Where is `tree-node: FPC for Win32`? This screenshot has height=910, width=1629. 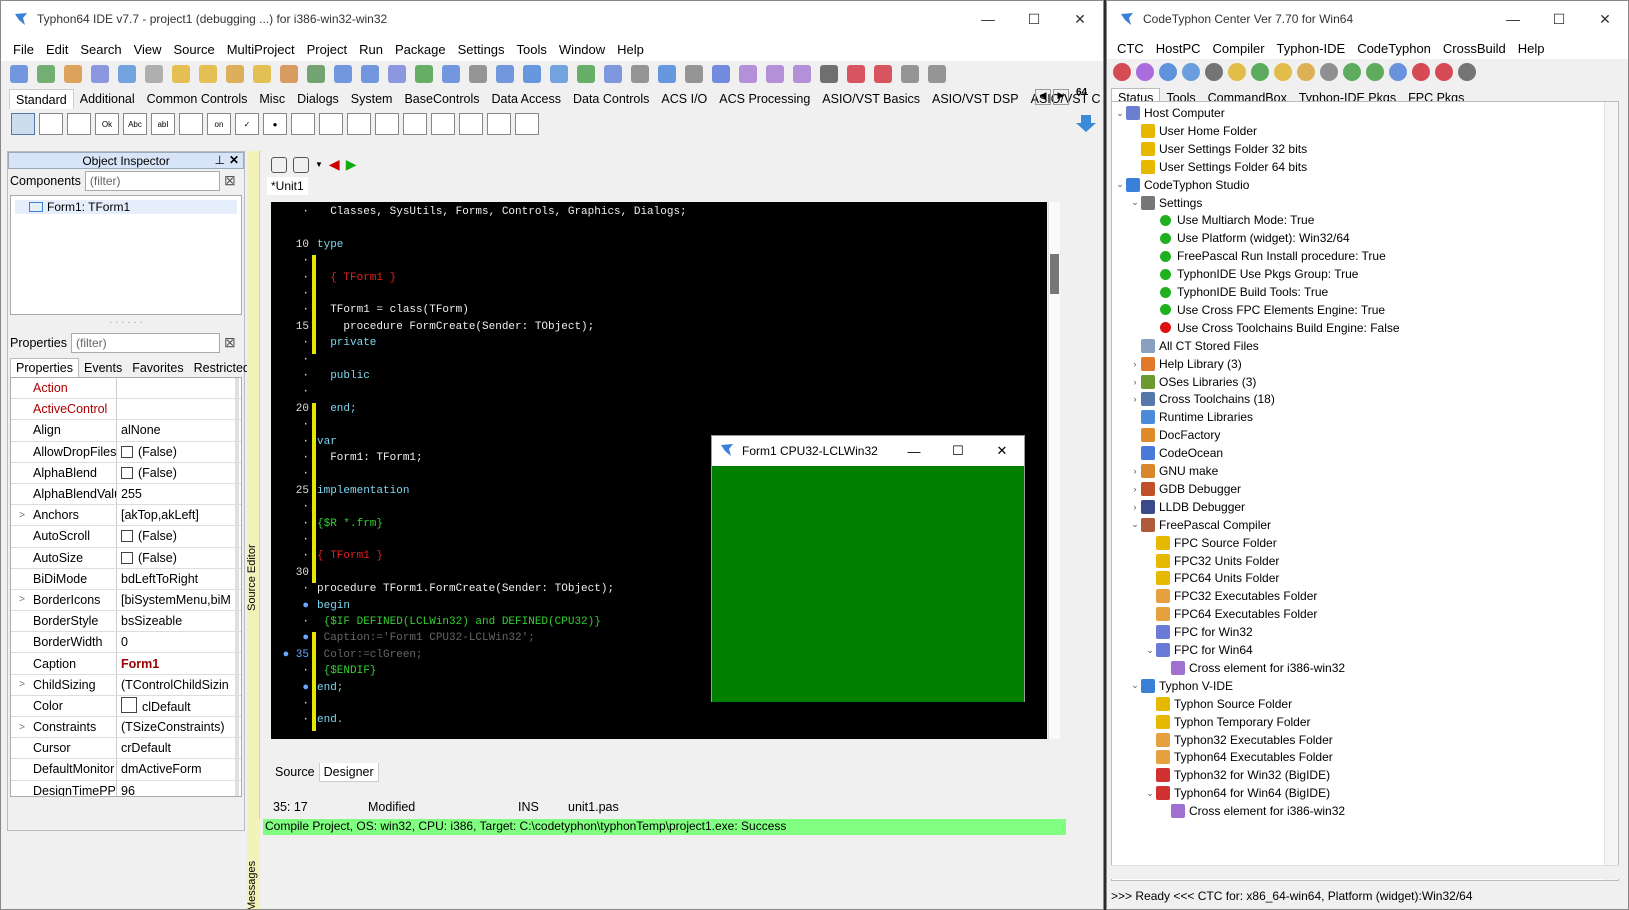
tree-node: FPC for Win32 is located at coordinates (1198, 632).